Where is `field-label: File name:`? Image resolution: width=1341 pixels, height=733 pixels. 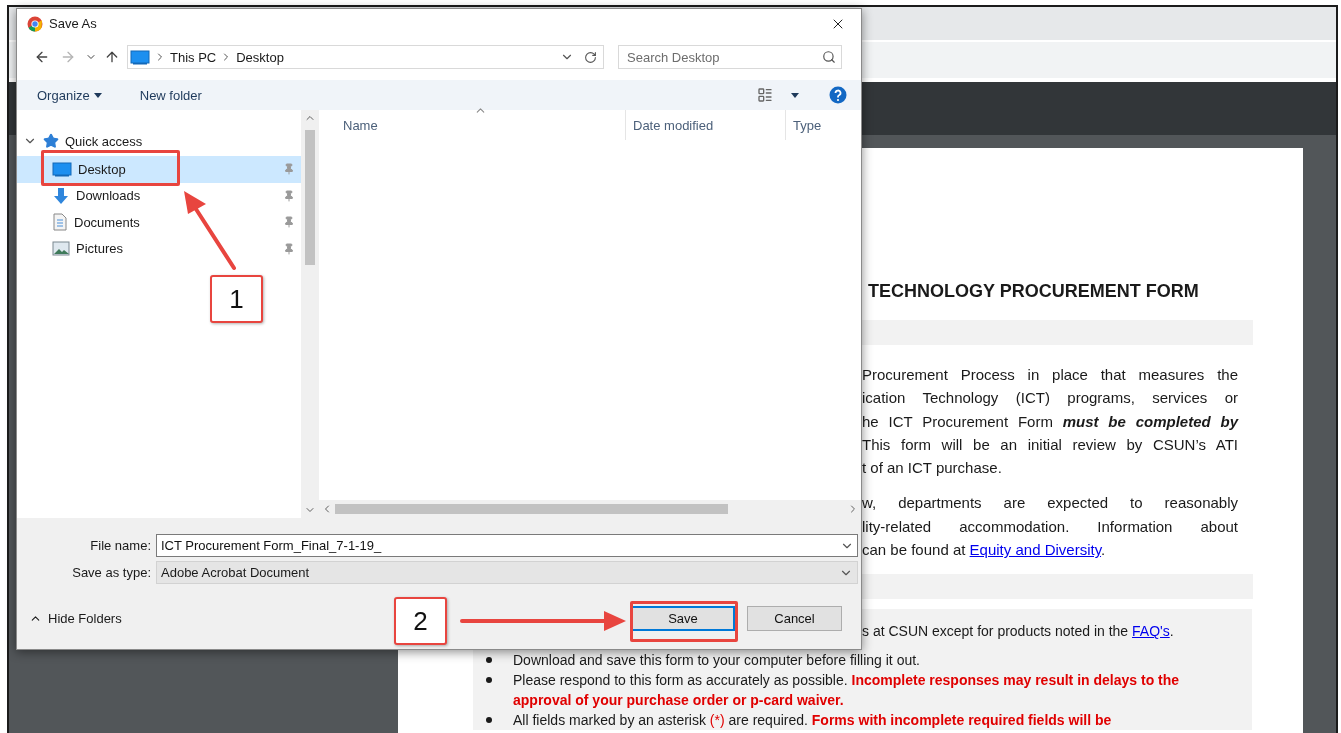
field-label: File name: is located at coordinates (120, 545).